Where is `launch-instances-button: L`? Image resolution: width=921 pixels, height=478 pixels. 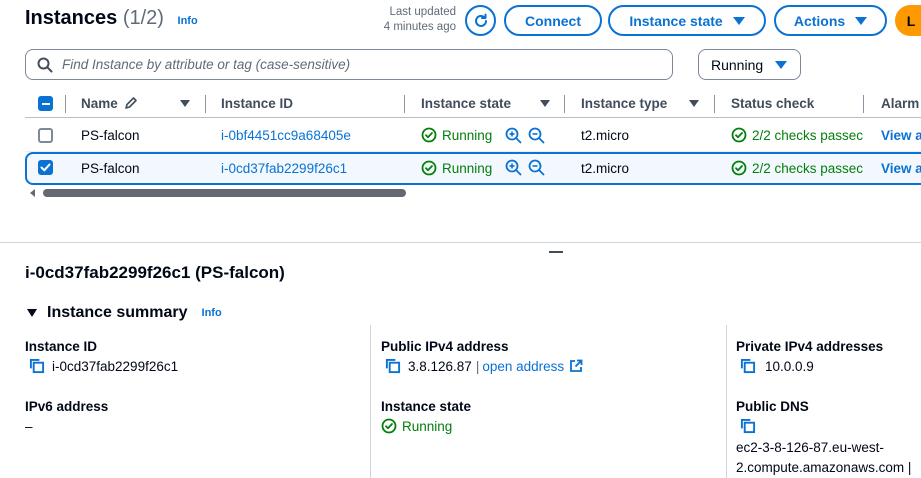 launch-instances-button: L is located at coordinates (908, 20).